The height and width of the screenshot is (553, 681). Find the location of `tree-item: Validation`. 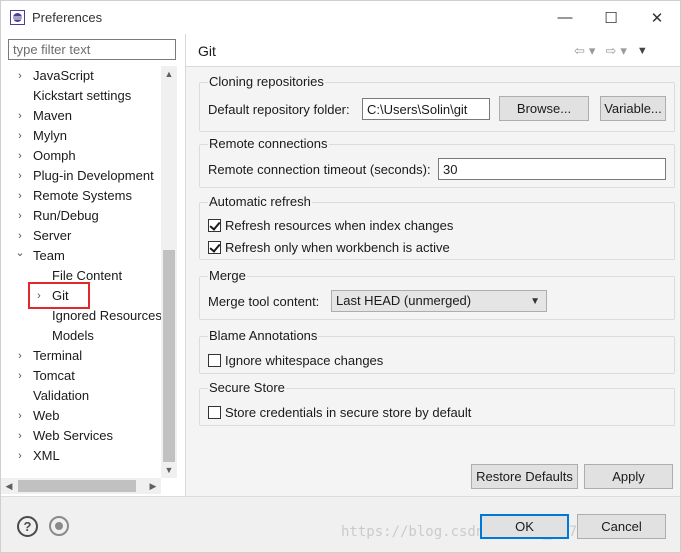

tree-item: Validation is located at coordinates (52, 396).